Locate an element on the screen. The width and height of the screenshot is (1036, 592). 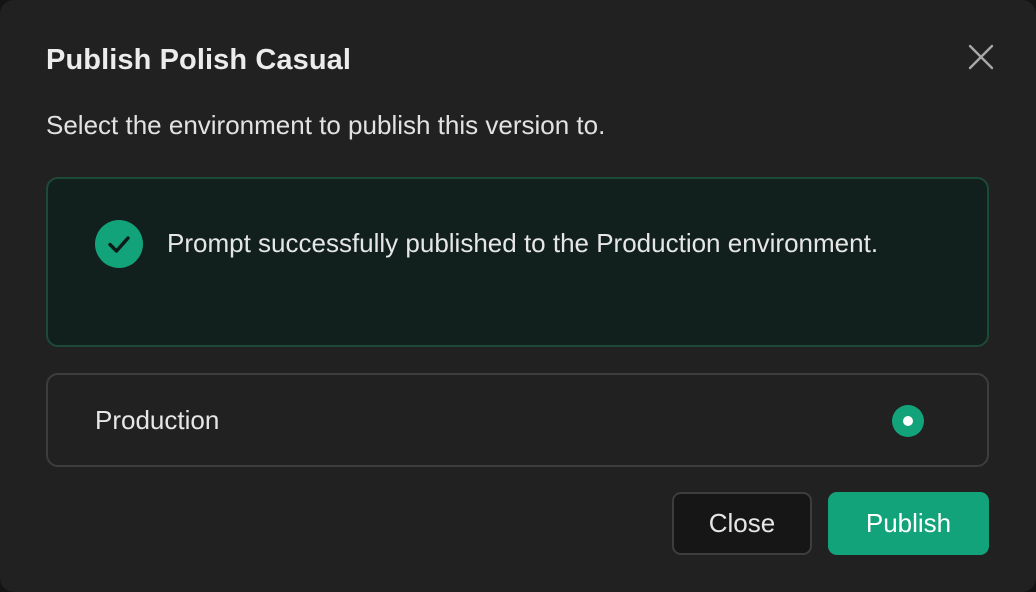
check-circle-icon is located at coordinates (119, 244).